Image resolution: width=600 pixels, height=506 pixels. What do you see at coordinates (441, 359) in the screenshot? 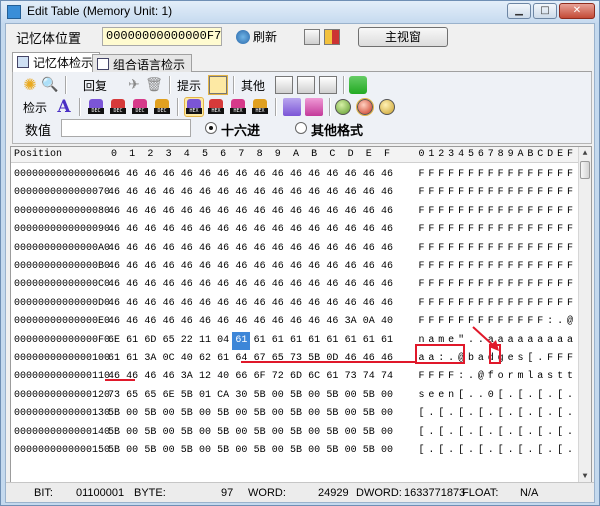
I see `ascii-char-cell: :` at bounding box center [441, 359].